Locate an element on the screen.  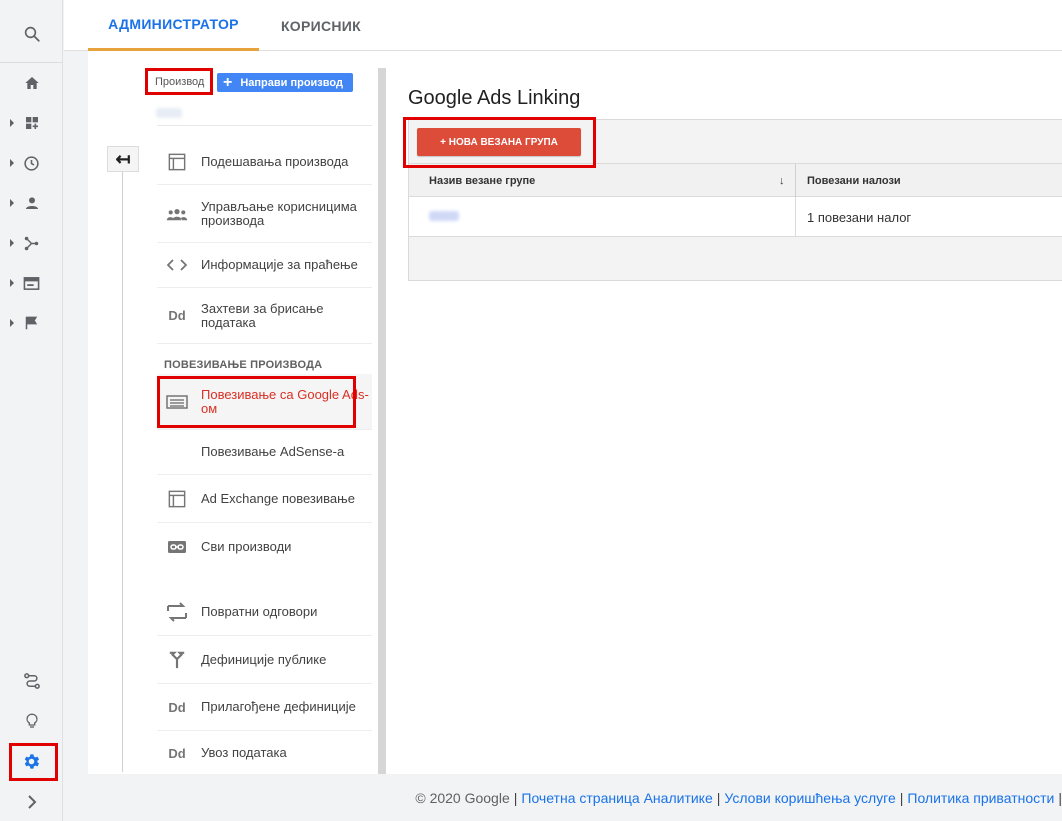
menu-item-tracking-info: Информације за праћење is located at coordinates (264, 265).